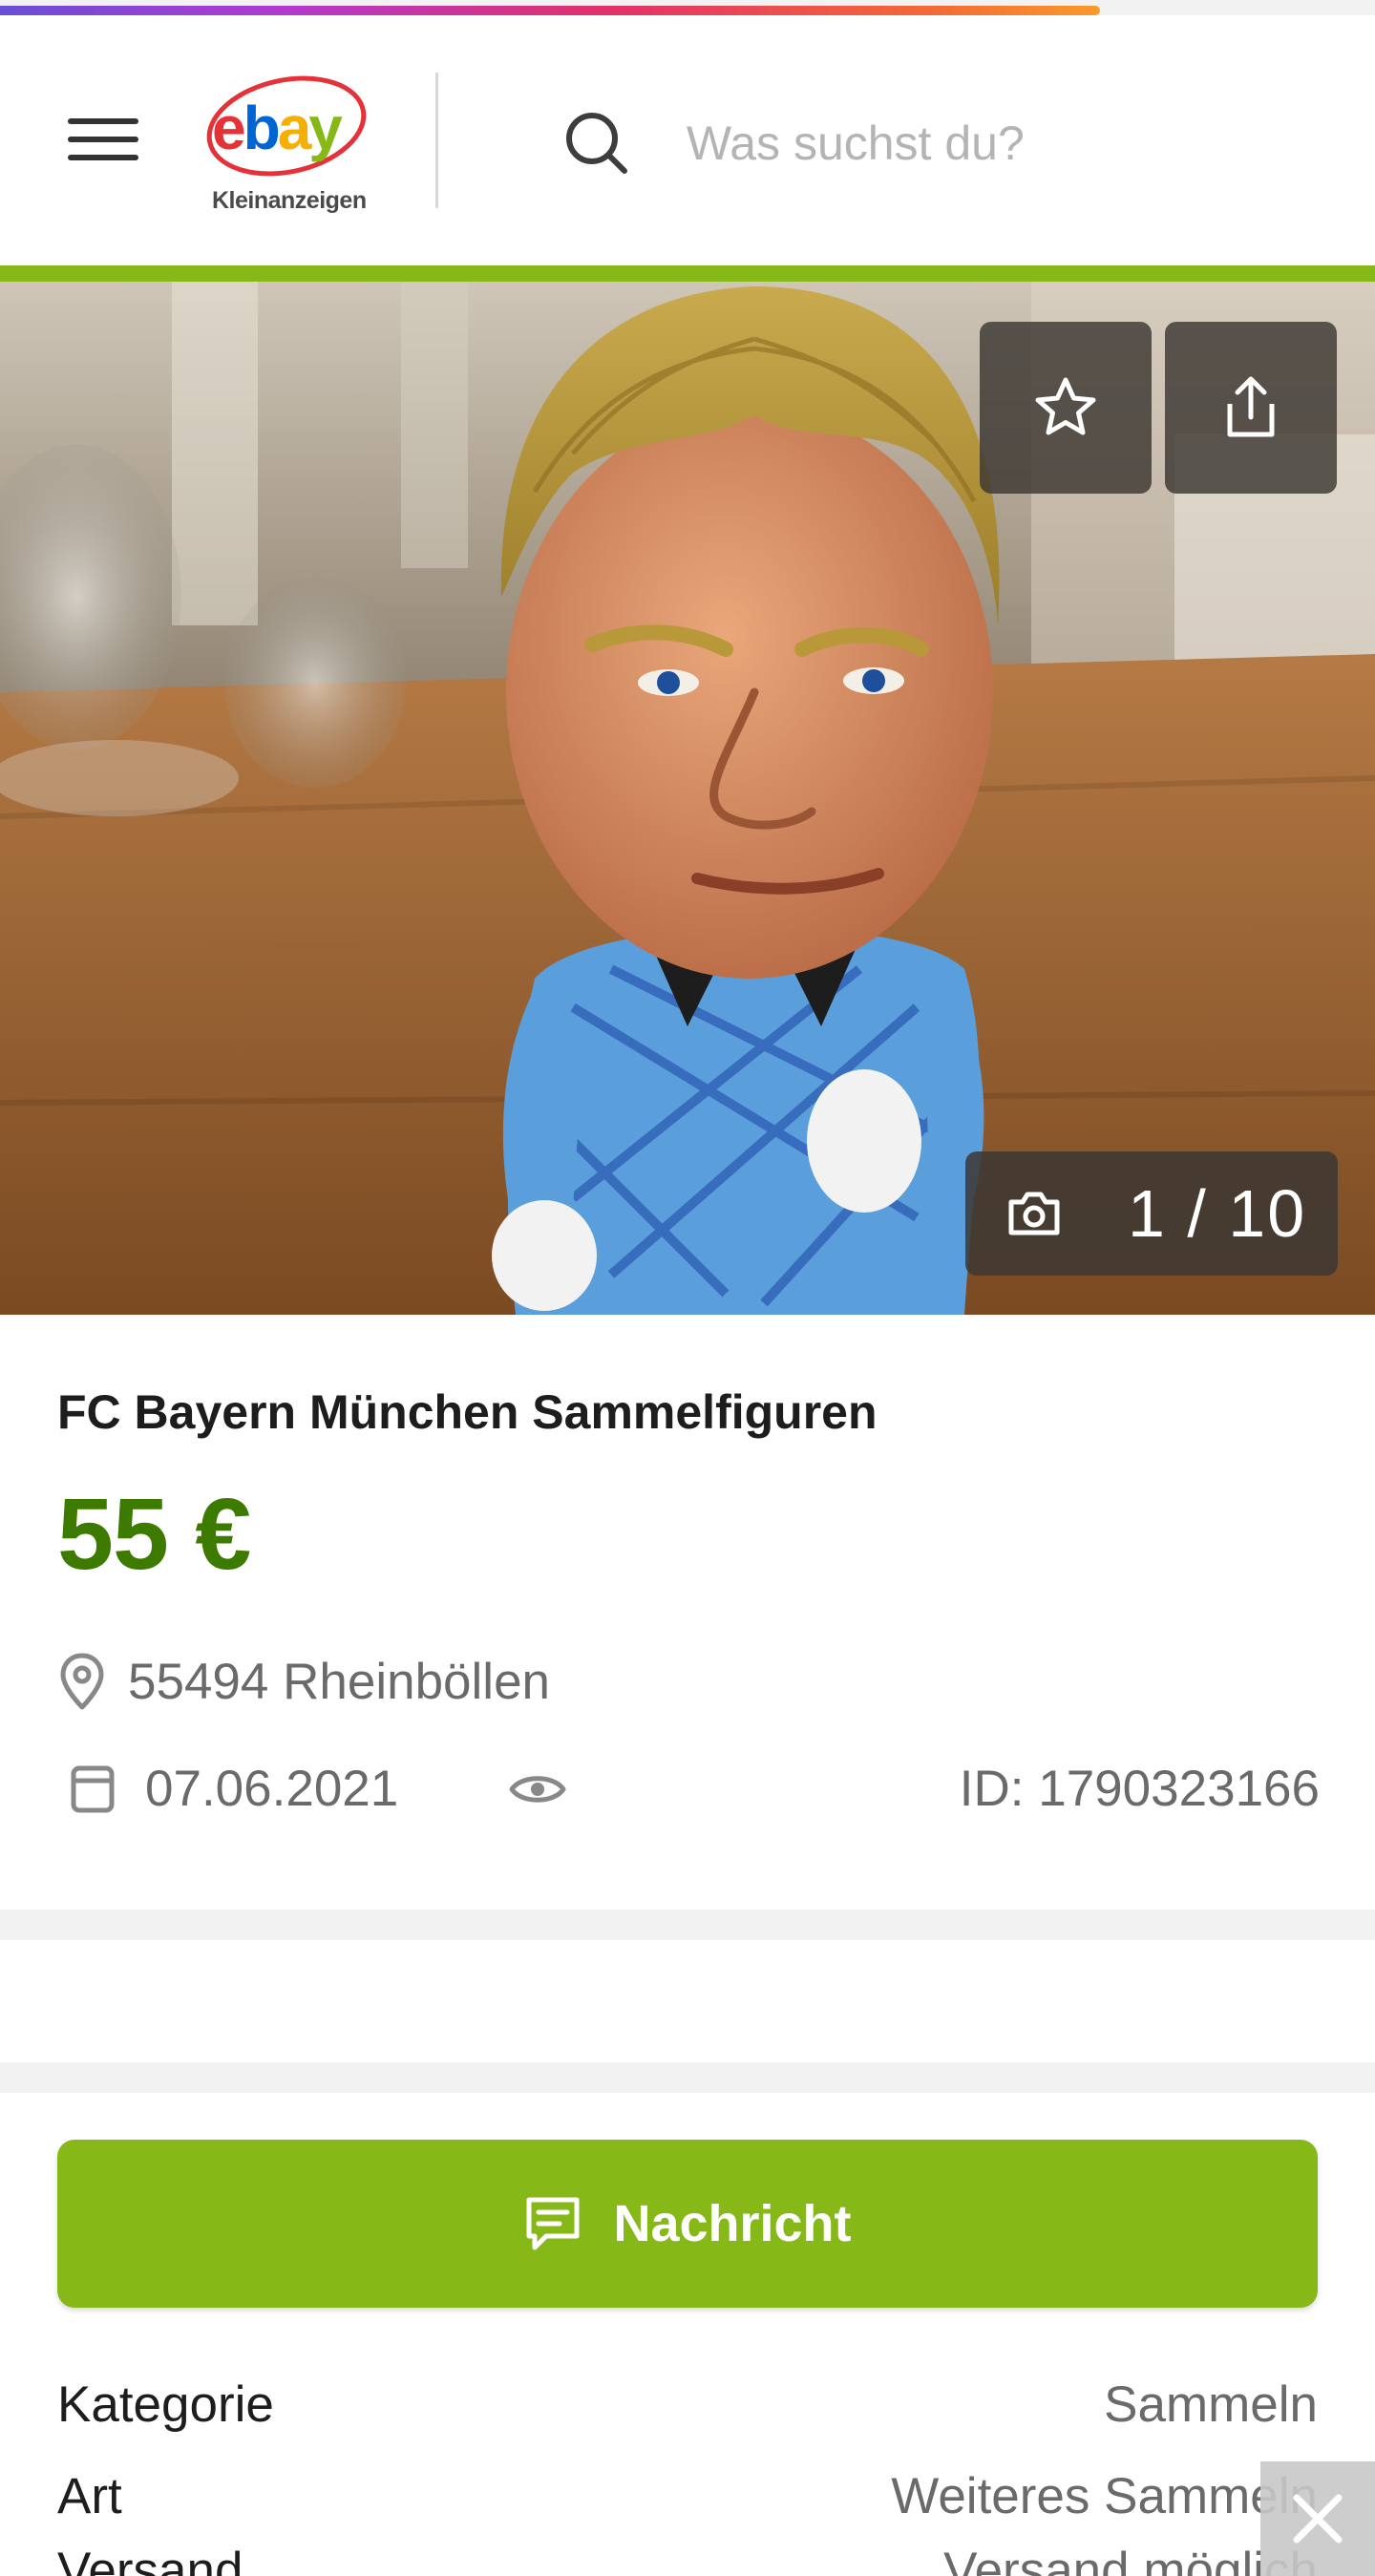 This screenshot has width=1375, height=2576. I want to click on search-input, so click(1016, 143).